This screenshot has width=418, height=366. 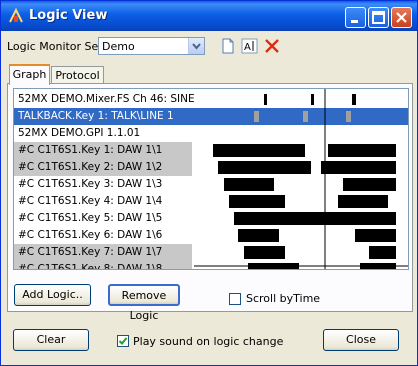 What do you see at coordinates (118, 46) in the screenshot?
I see `monitor-set-value: Demo` at bounding box center [118, 46].